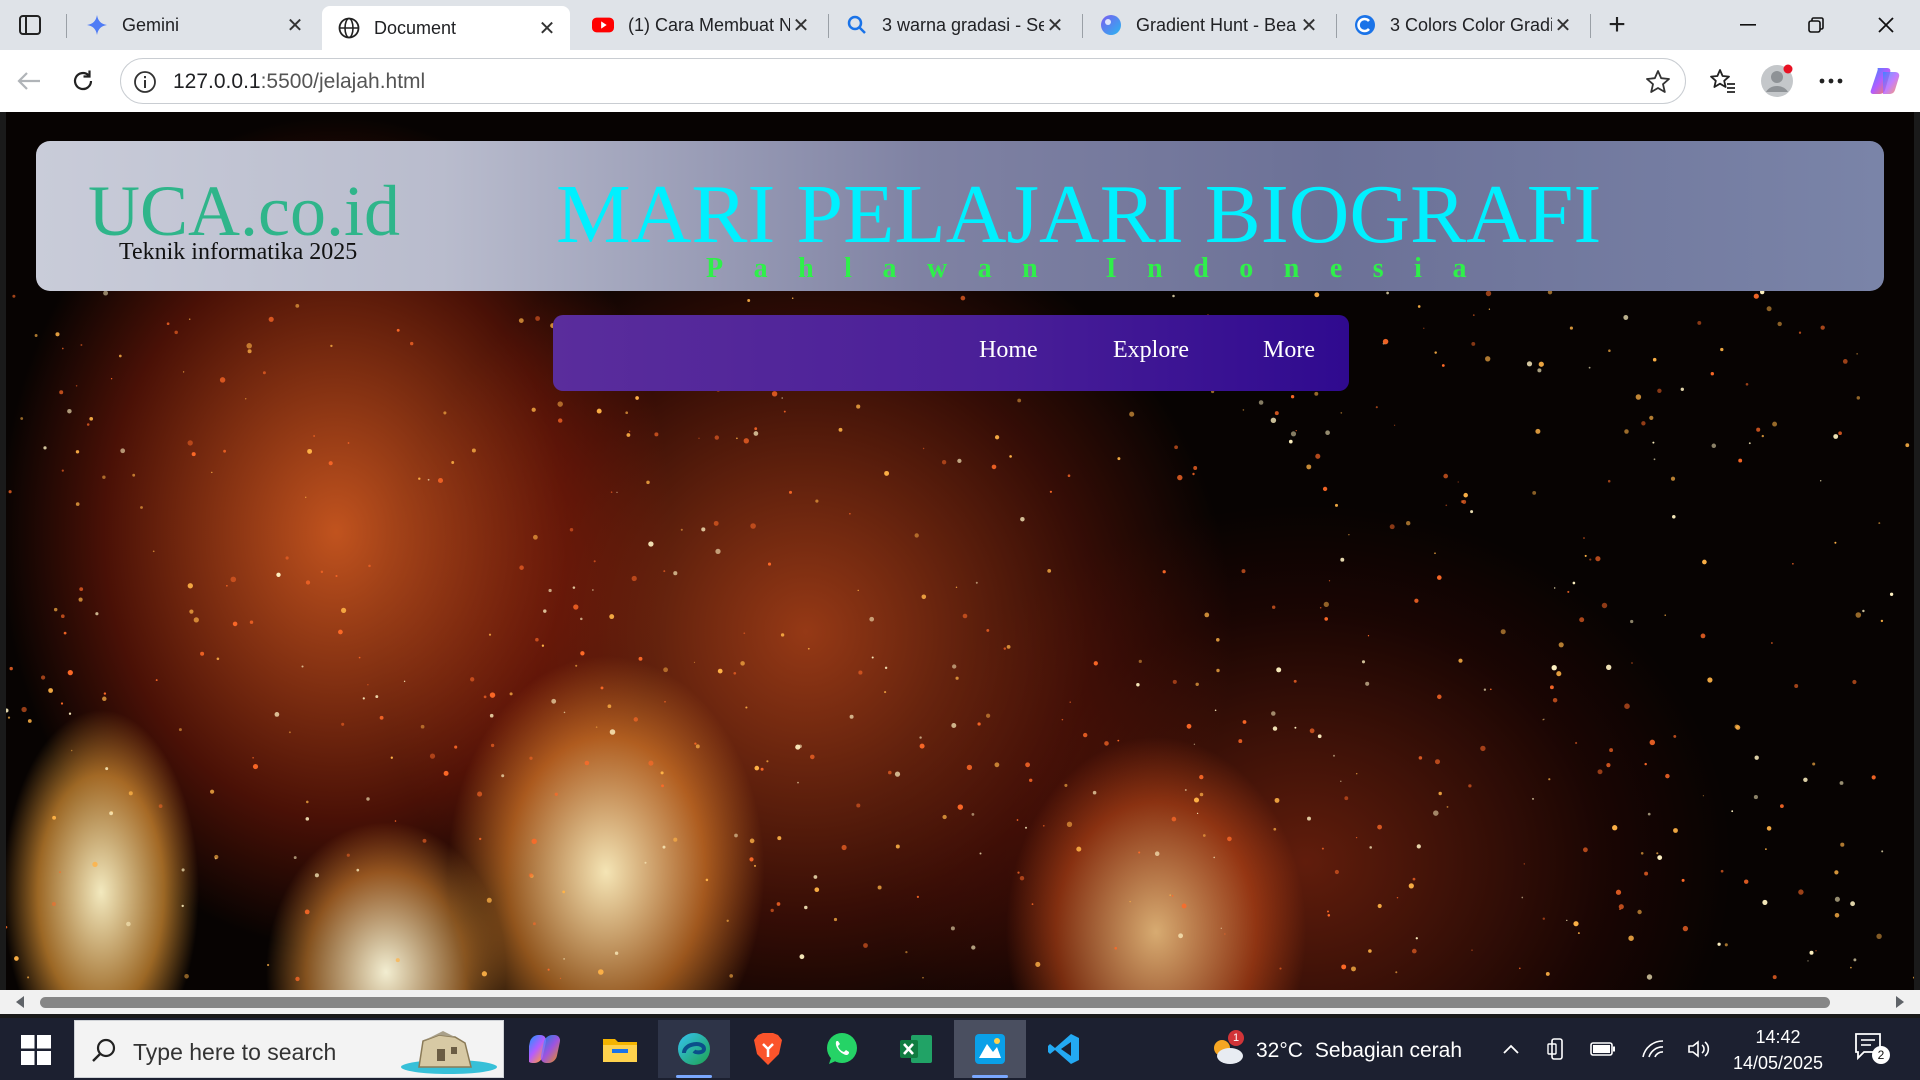  I want to click on excel-icon, so click(916, 1049).